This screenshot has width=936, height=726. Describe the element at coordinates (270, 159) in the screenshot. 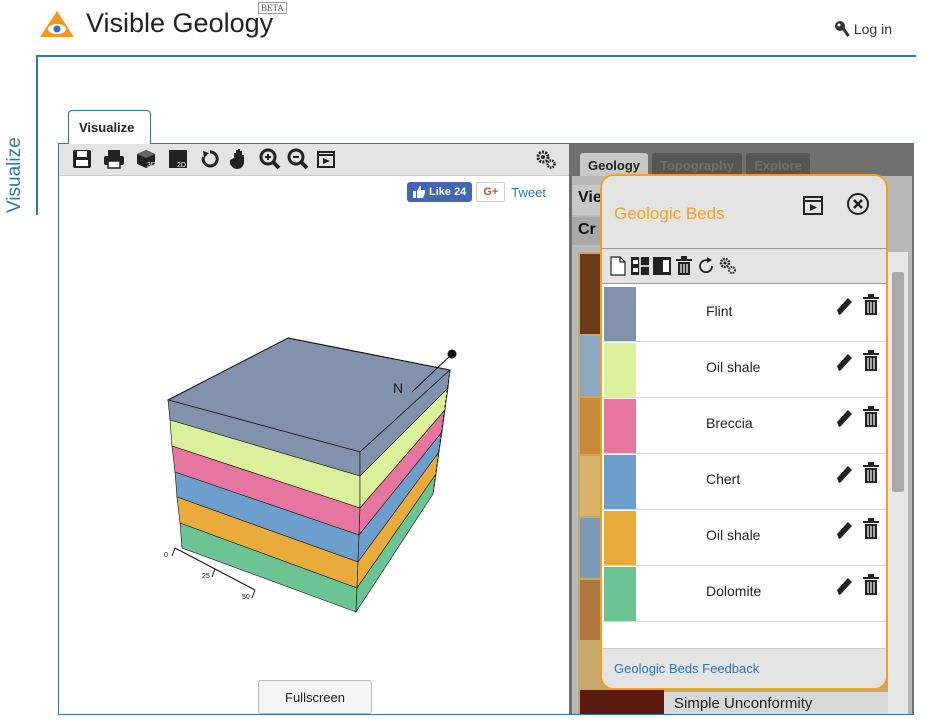

I see `zoom-in-icon` at that location.